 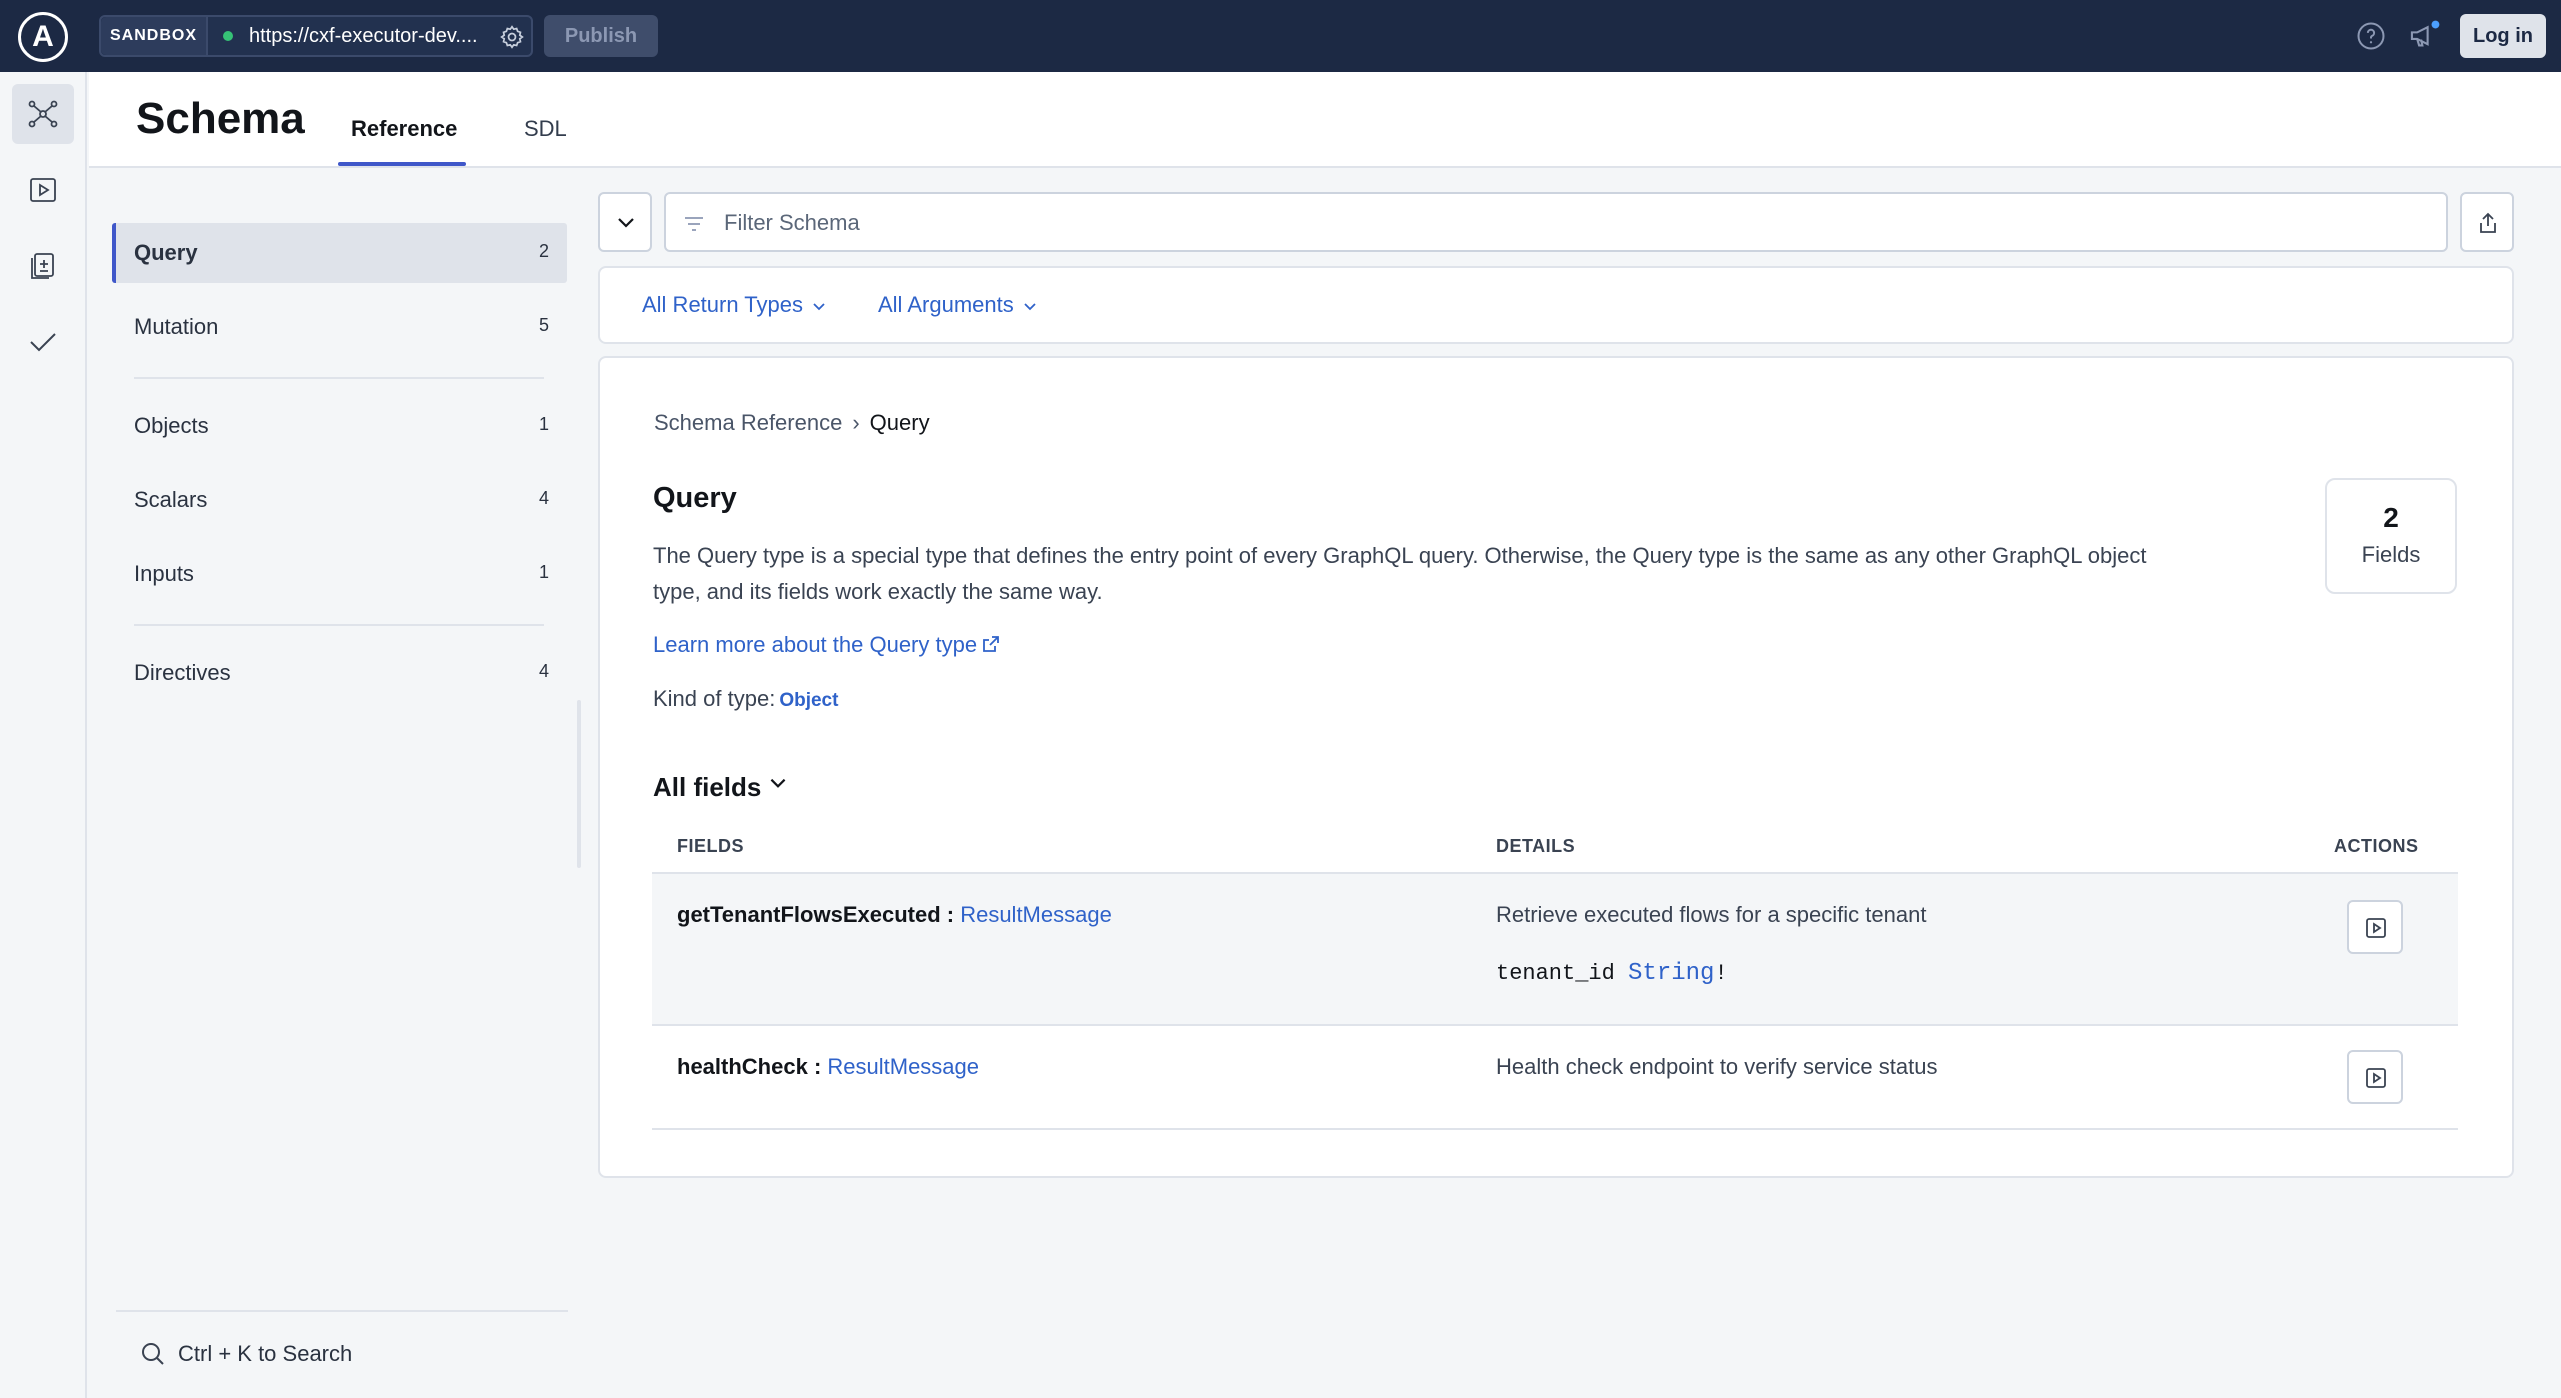 I want to click on return-types-dropdown: All Return Types, so click(x=734, y=305).